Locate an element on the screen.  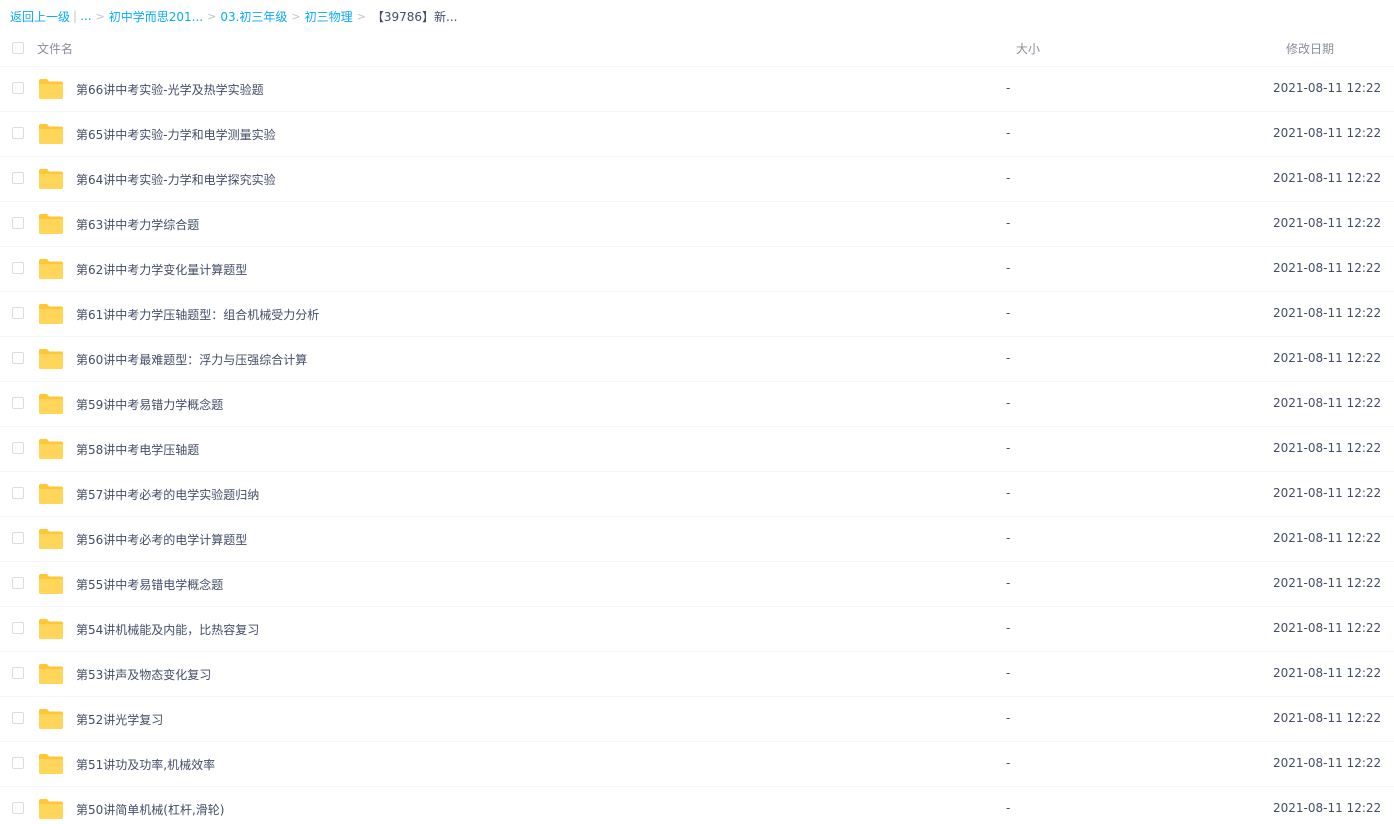
file-name: 第64讲中考实验-力学和电学探究实验 is located at coordinates (176, 179).